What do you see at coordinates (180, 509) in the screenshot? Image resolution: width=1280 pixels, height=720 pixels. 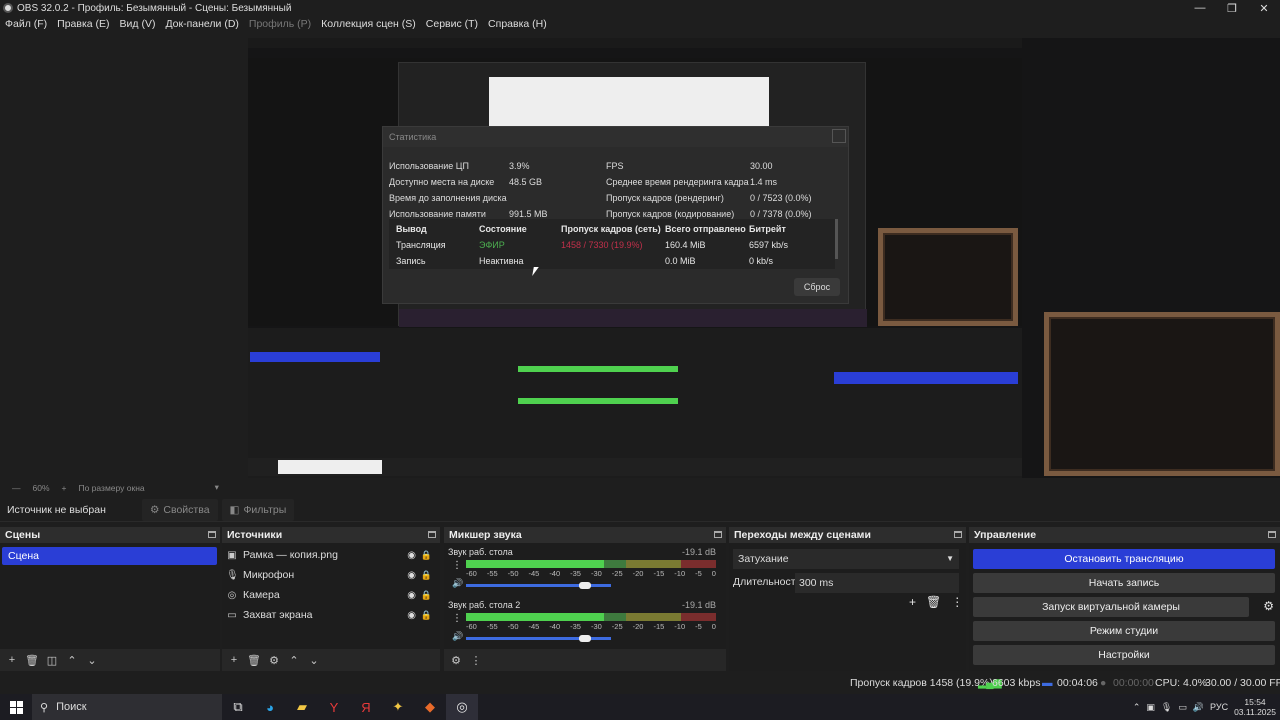 I see `properties-button: ⚙ Свойства` at bounding box center [180, 509].